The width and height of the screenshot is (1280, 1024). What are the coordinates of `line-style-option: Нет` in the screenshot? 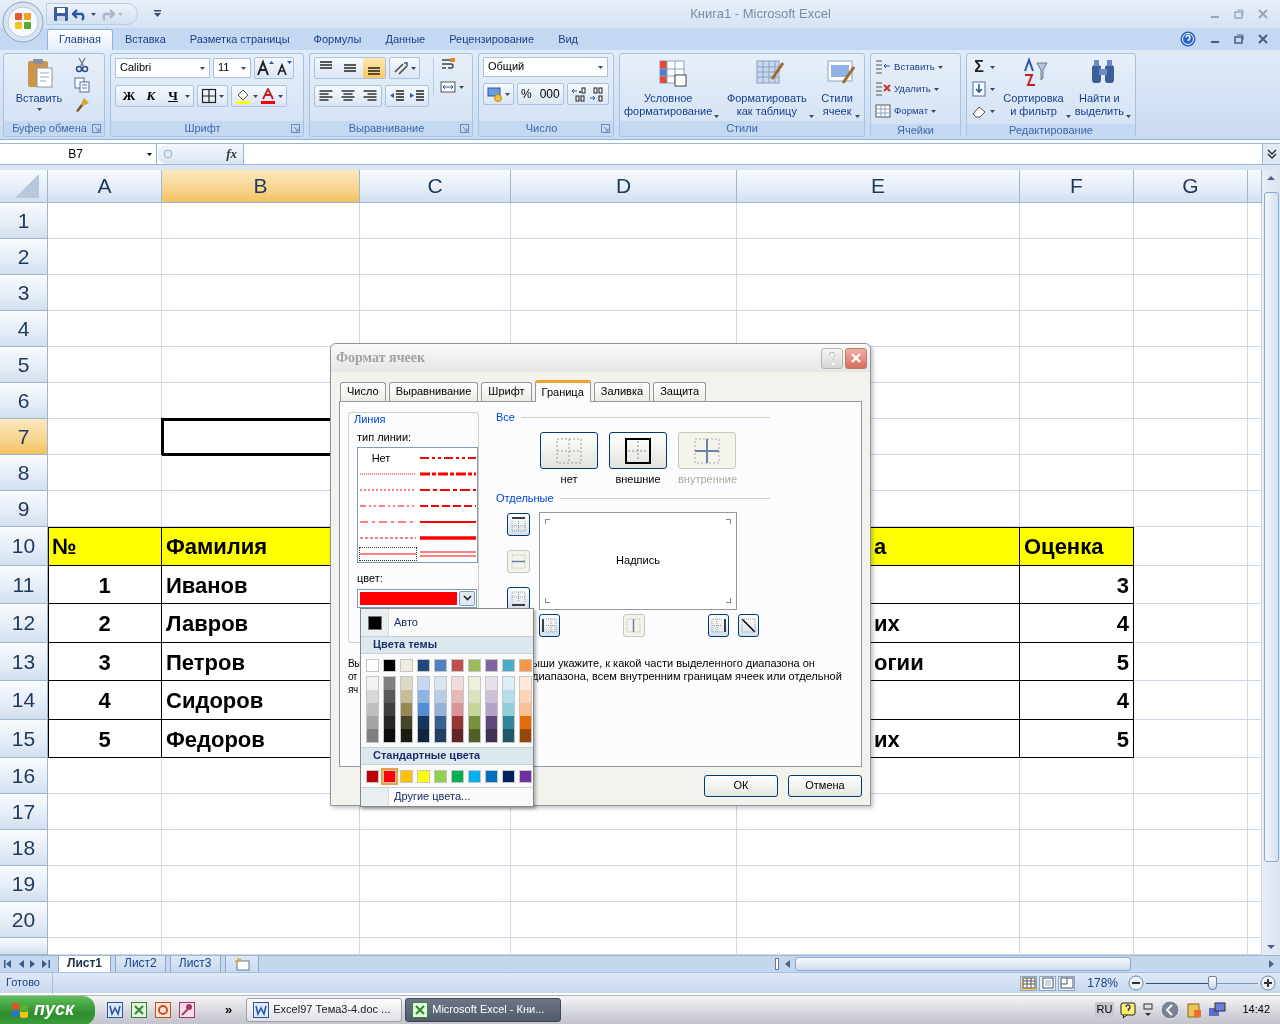 It's located at (381, 458).